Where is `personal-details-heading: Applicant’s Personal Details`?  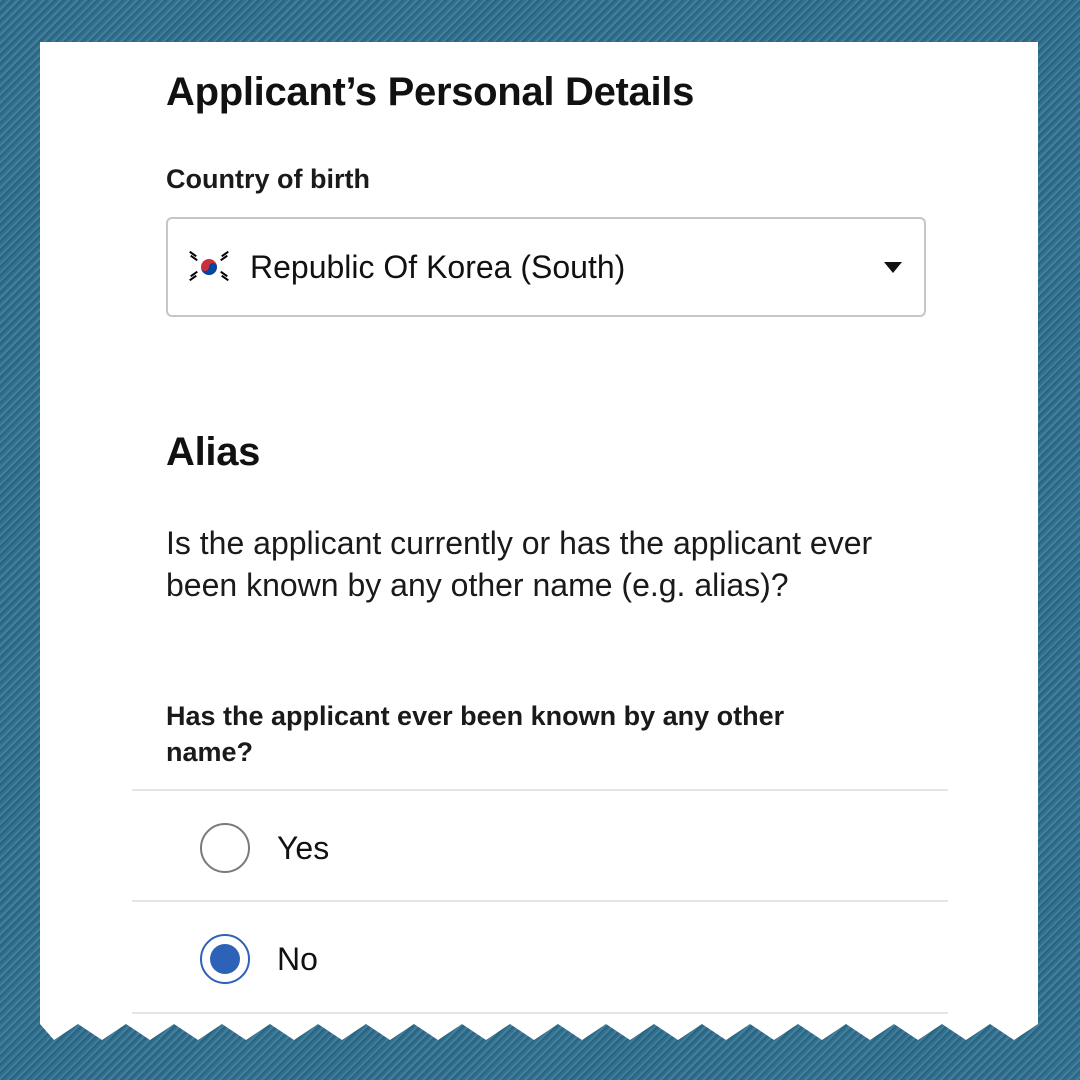
personal-details-heading: Applicant’s Personal Details is located at coordinates (430, 92).